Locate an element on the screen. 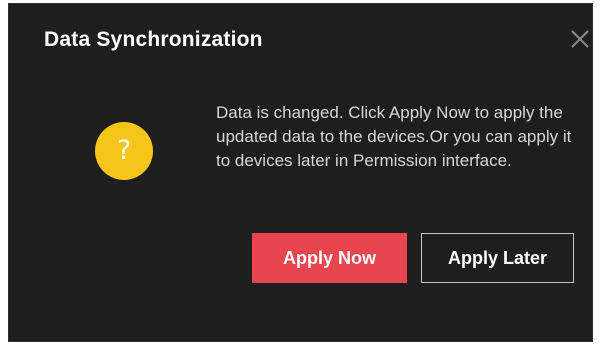 This screenshot has height=345, width=600. close-icon is located at coordinates (580, 39).